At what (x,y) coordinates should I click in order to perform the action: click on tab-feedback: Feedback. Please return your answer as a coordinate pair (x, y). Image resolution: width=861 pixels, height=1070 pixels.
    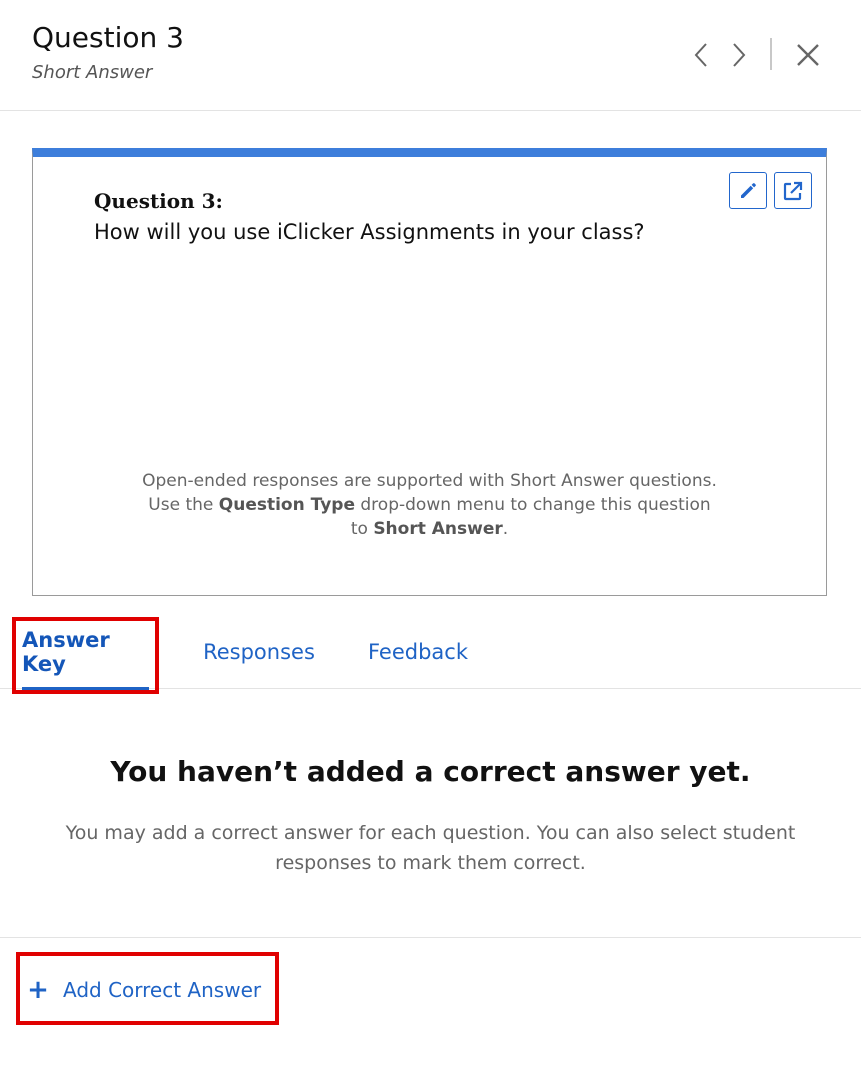
    Looking at the image, I should click on (418, 651).